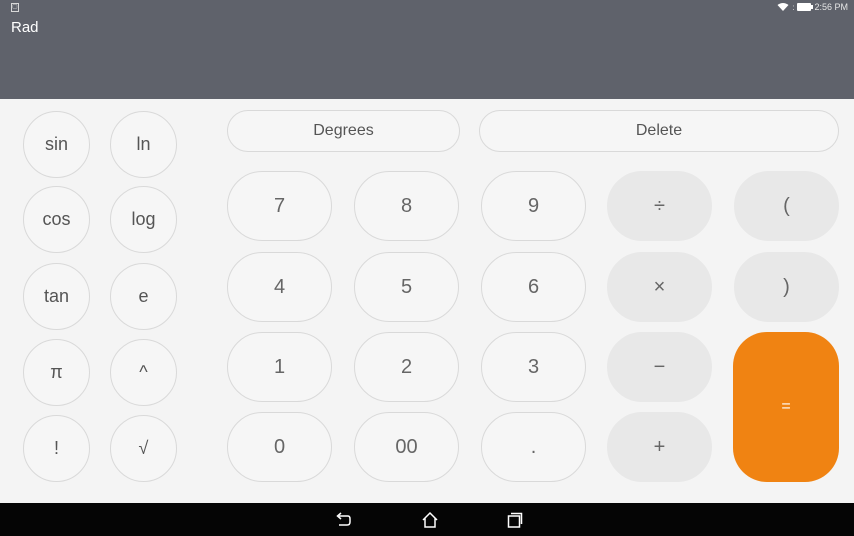 This screenshot has width=854, height=536. What do you see at coordinates (783, 7) in the screenshot?
I see `wifi-icon` at bounding box center [783, 7].